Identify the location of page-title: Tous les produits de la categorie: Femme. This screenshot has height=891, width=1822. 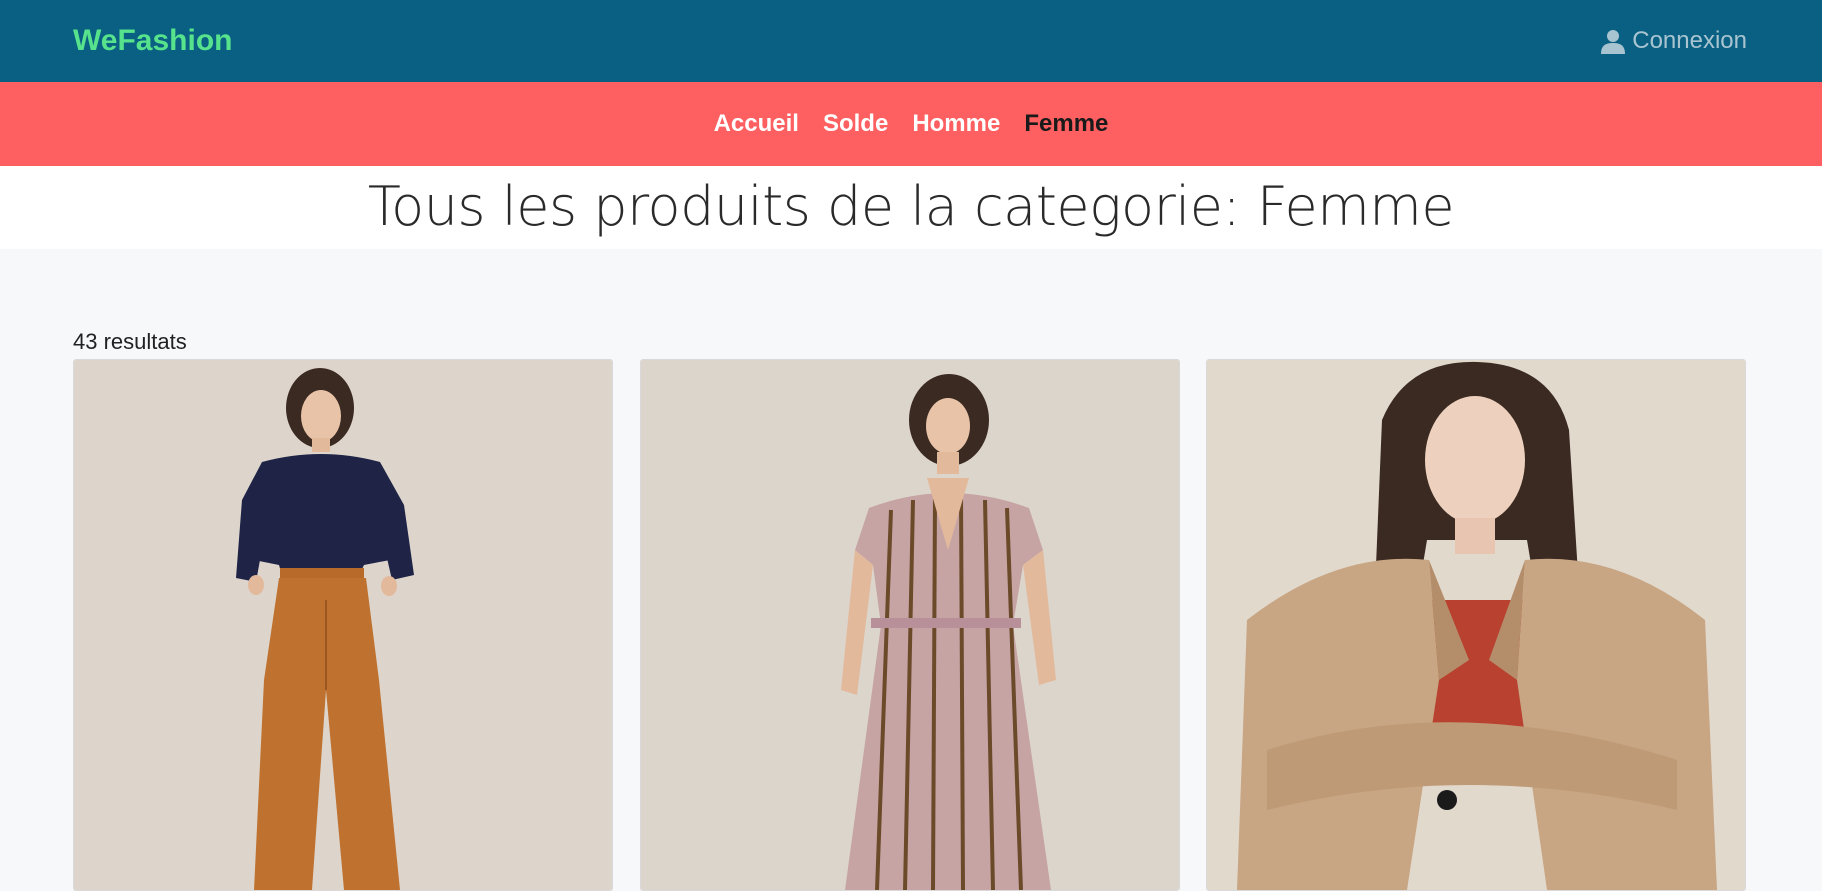
(911, 206).